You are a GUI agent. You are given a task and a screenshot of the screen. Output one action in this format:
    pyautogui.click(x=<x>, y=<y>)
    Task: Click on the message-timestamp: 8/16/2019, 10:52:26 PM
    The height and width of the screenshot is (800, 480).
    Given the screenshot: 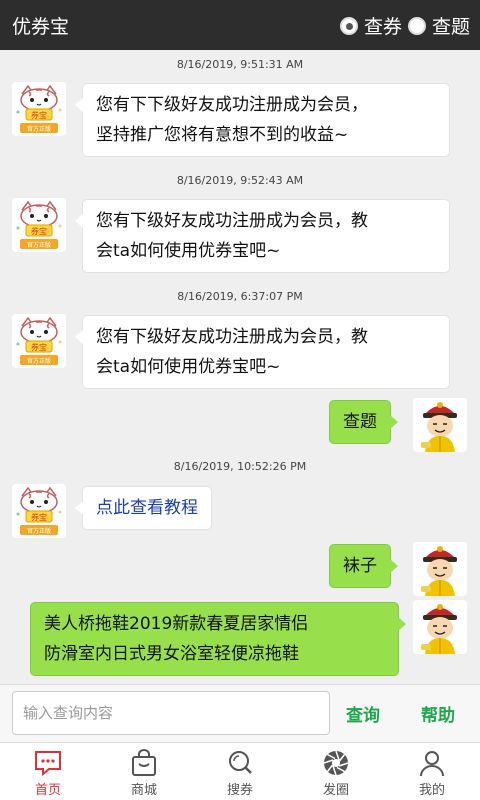 What is the action you would take?
    pyautogui.click(x=240, y=466)
    